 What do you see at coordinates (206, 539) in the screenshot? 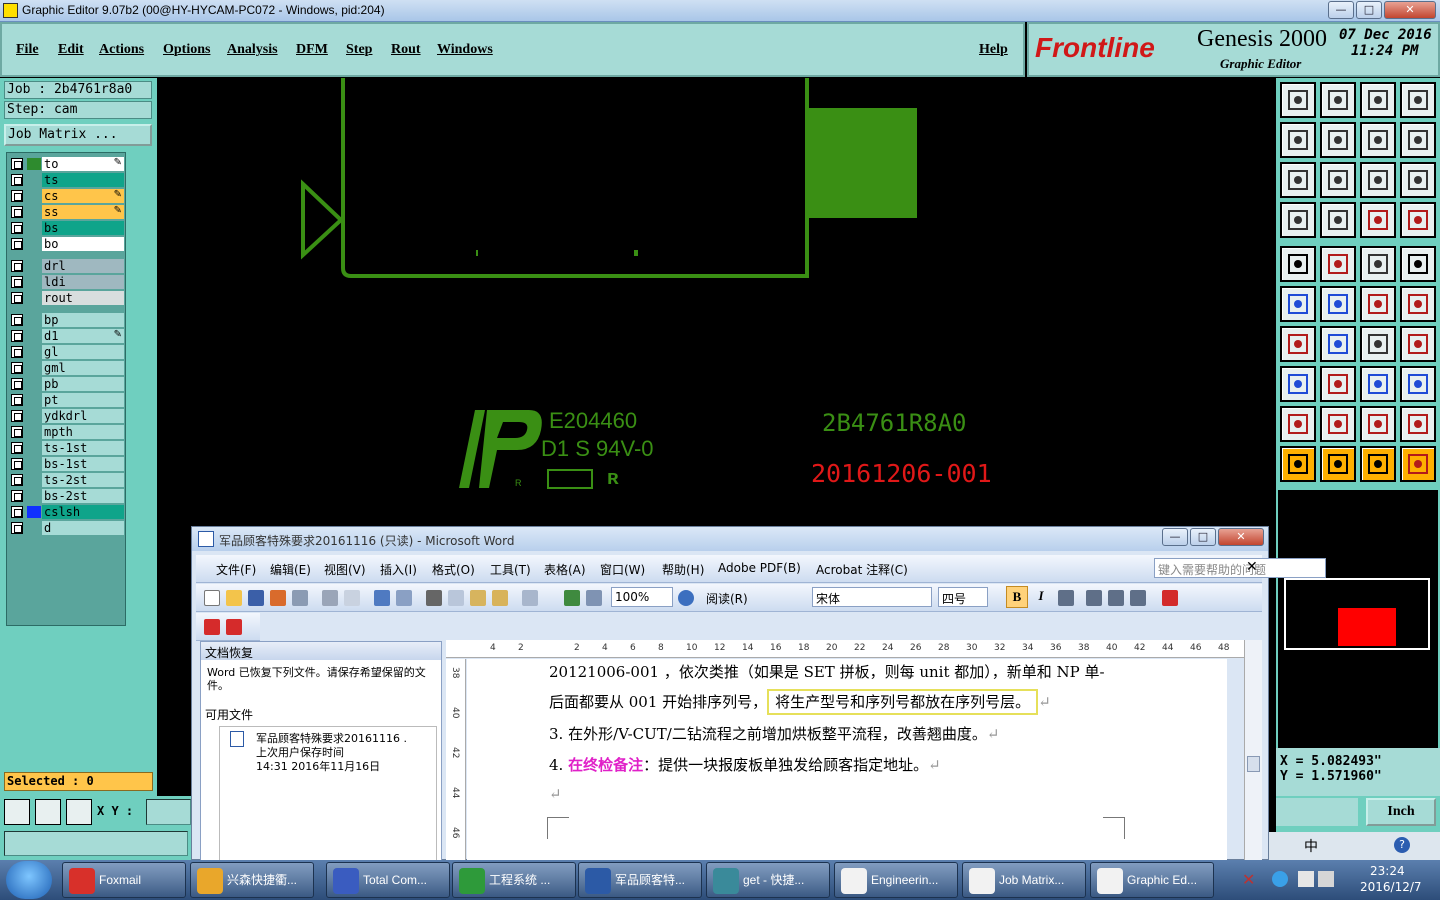
I see `word-doc-icon` at bounding box center [206, 539].